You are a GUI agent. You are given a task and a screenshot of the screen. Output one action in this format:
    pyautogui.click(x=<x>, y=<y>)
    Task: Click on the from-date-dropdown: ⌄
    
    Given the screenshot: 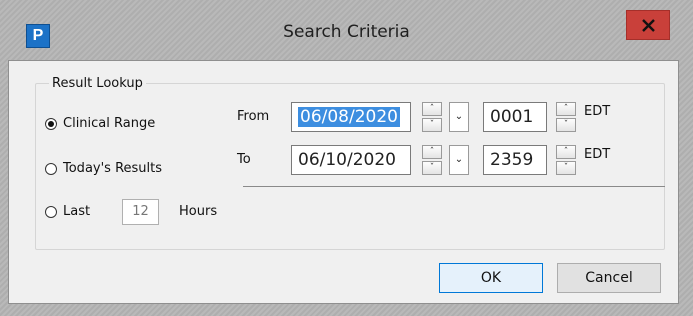 What is the action you would take?
    pyautogui.click(x=459, y=117)
    